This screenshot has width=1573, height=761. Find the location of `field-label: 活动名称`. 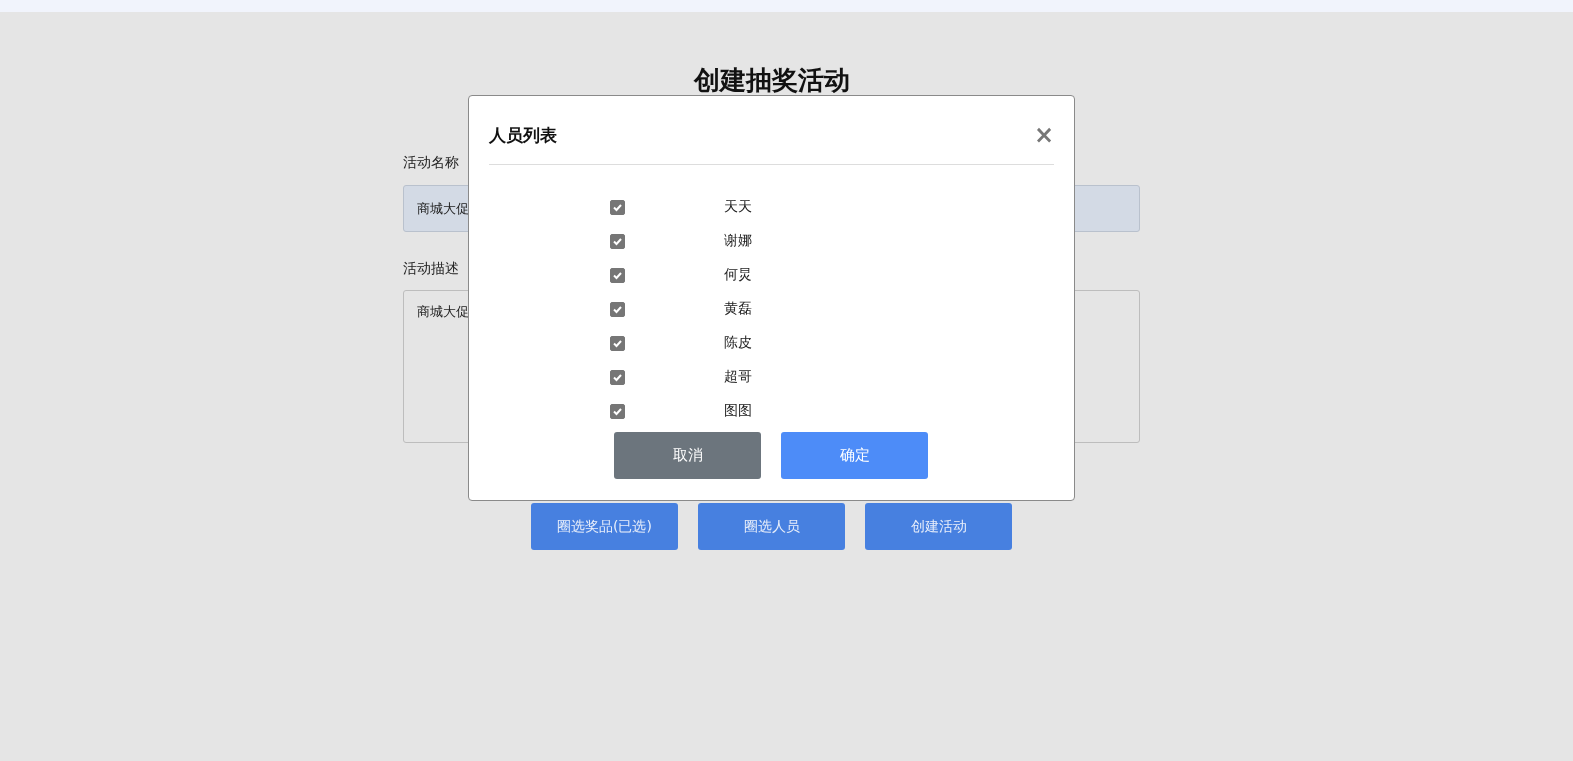

field-label: 活动名称 is located at coordinates (431, 162).